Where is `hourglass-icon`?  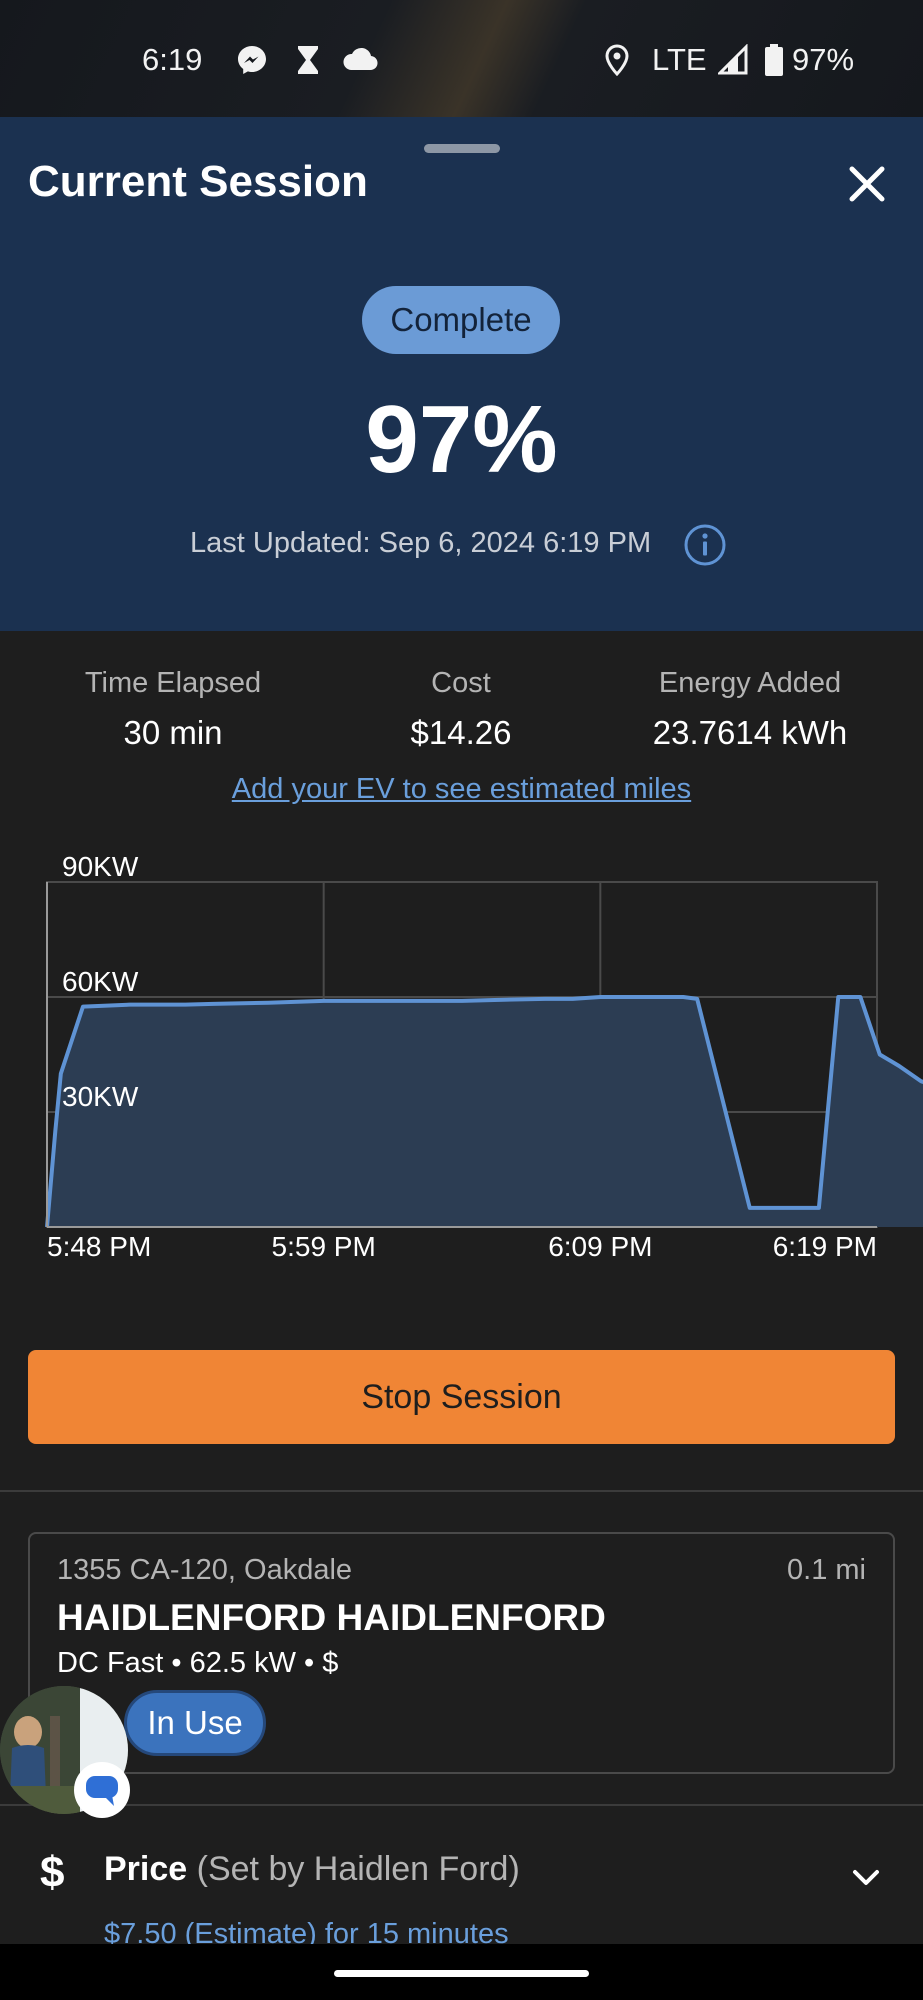
hourglass-icon is located at coordinates (308, 60).